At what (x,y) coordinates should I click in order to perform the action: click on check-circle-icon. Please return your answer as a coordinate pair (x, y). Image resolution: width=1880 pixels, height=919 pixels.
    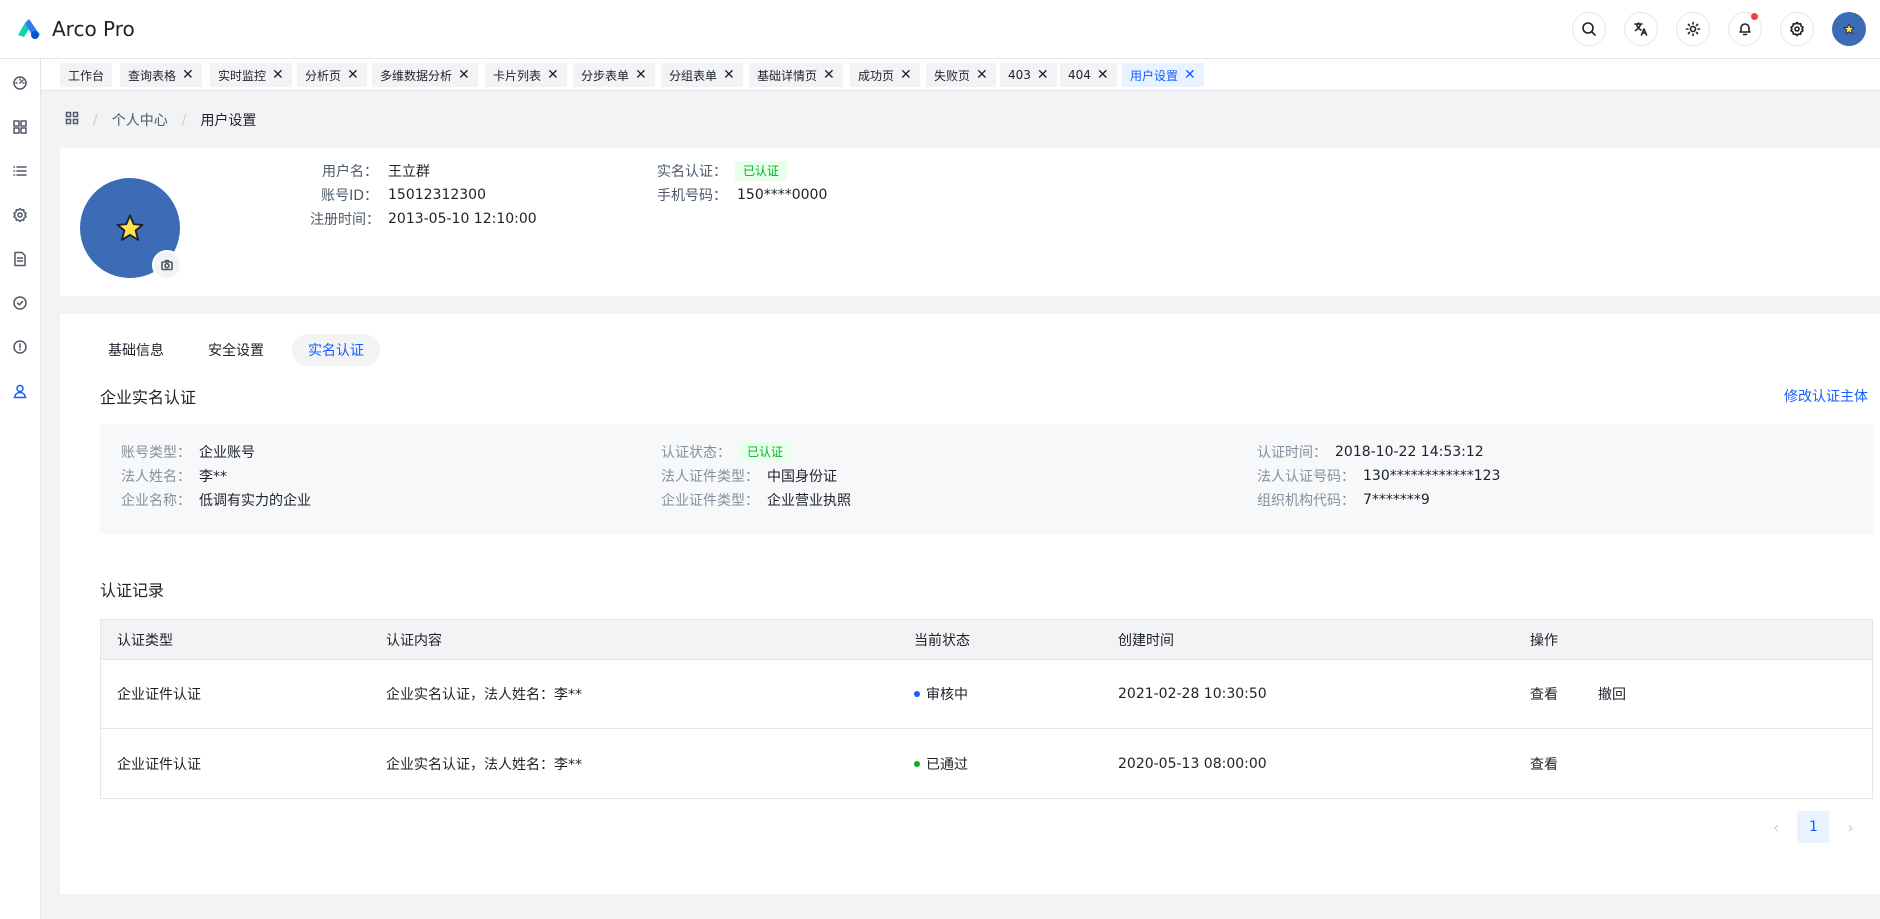
    Looking at the image, I should click on (20, 303).